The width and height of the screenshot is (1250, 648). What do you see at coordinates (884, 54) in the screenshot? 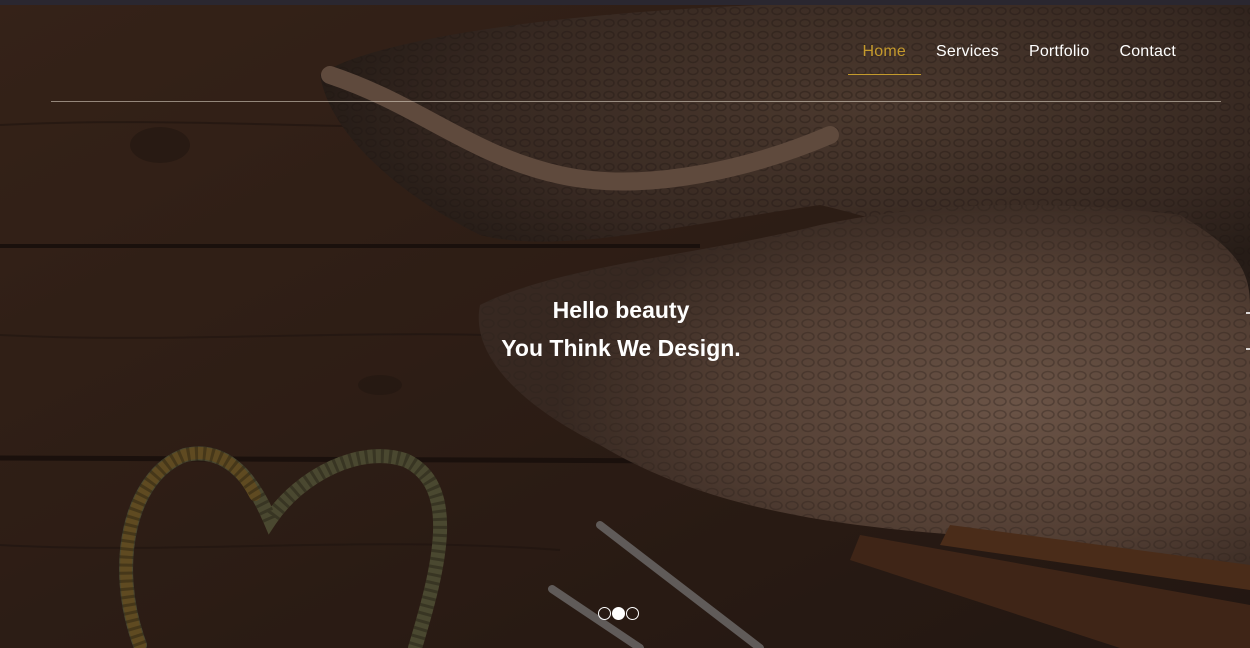
I see `nav-link-home: Home` at bounding box center [884, 54].